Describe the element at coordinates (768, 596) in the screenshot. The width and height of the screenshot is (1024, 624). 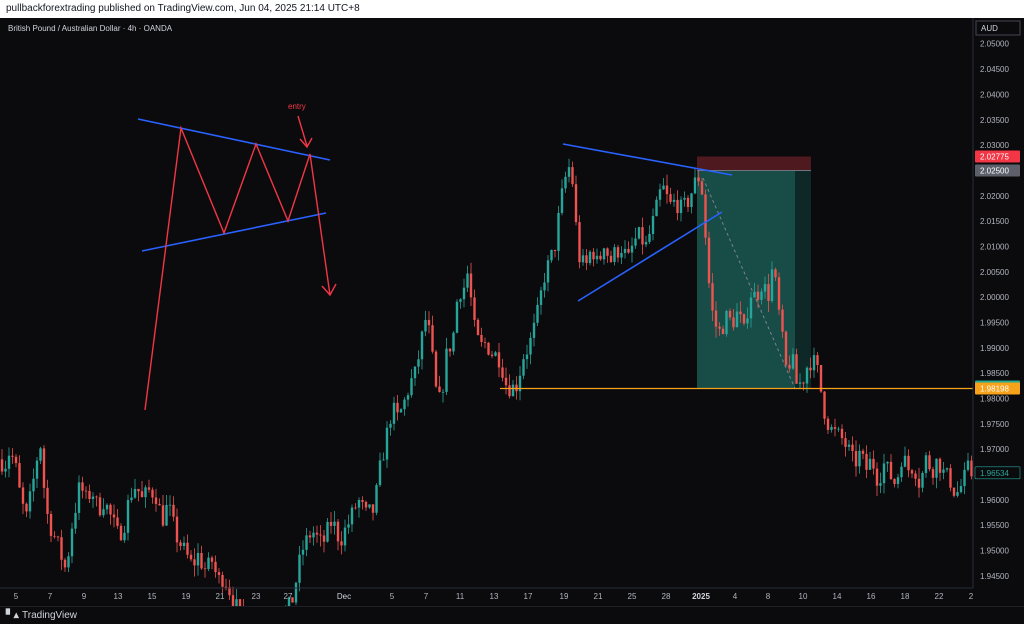
I see `time-tick-label: 8` at that location.